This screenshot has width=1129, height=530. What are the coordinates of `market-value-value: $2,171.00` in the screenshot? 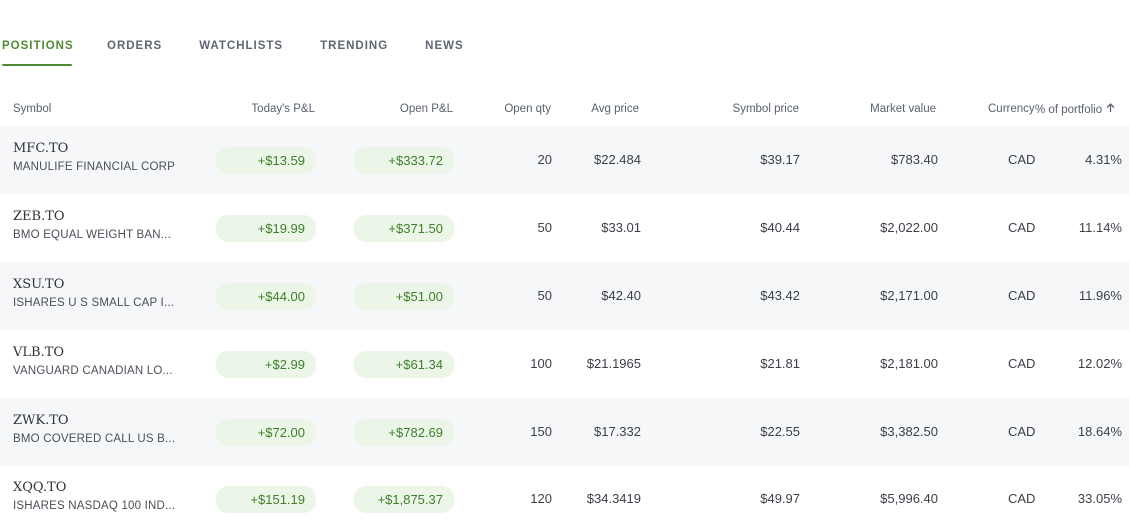 It's located at (909, 295).